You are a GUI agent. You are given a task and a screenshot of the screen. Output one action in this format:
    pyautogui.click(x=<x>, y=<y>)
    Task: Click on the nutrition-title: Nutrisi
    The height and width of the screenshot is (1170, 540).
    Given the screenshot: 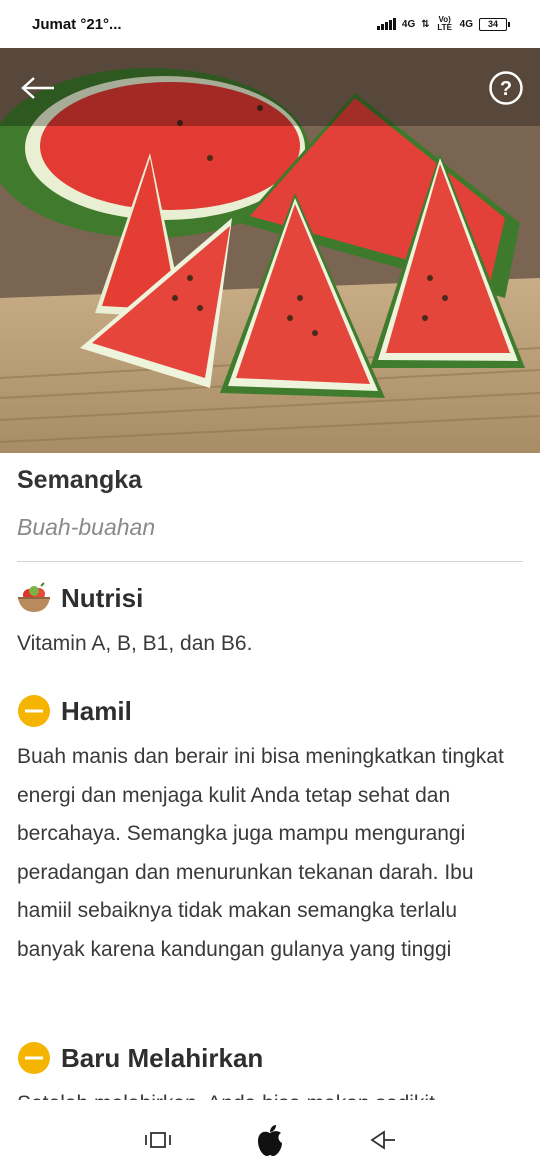 What is the action you would take?
    pyautogui.click(x=102, y=597)
    